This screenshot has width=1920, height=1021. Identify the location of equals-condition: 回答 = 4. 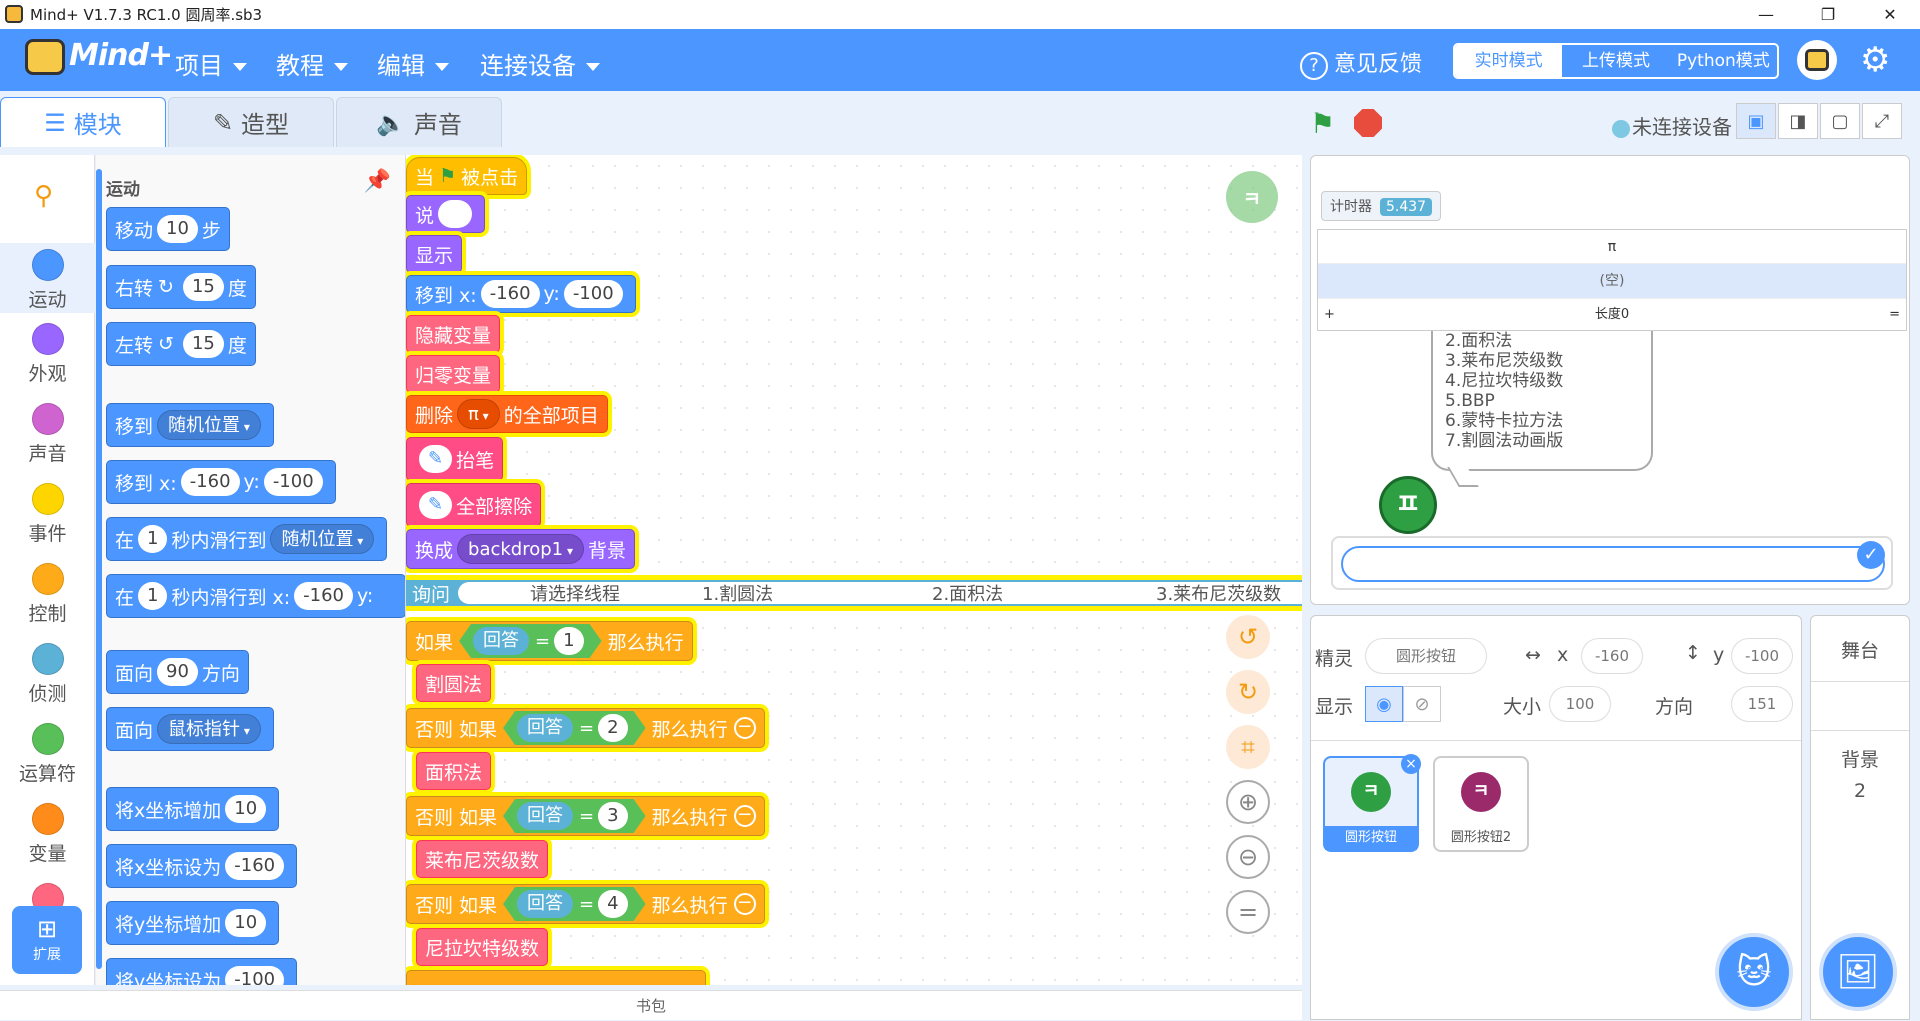
(574, 904).